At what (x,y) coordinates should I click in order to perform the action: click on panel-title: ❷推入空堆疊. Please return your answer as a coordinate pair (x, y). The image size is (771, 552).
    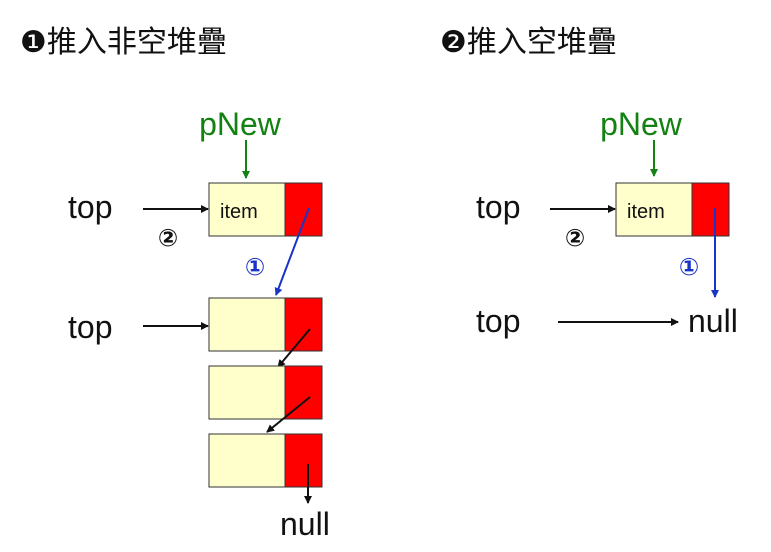
    Looking at the image, I should click on (528, 42).